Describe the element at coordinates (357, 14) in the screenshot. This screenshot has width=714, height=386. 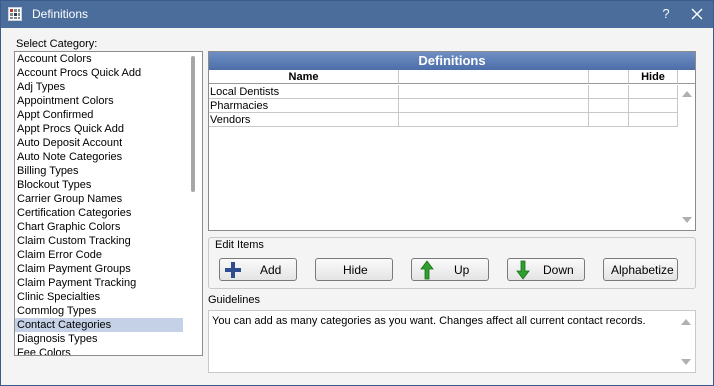
I see `title-bar: Definitions ?` at that location.